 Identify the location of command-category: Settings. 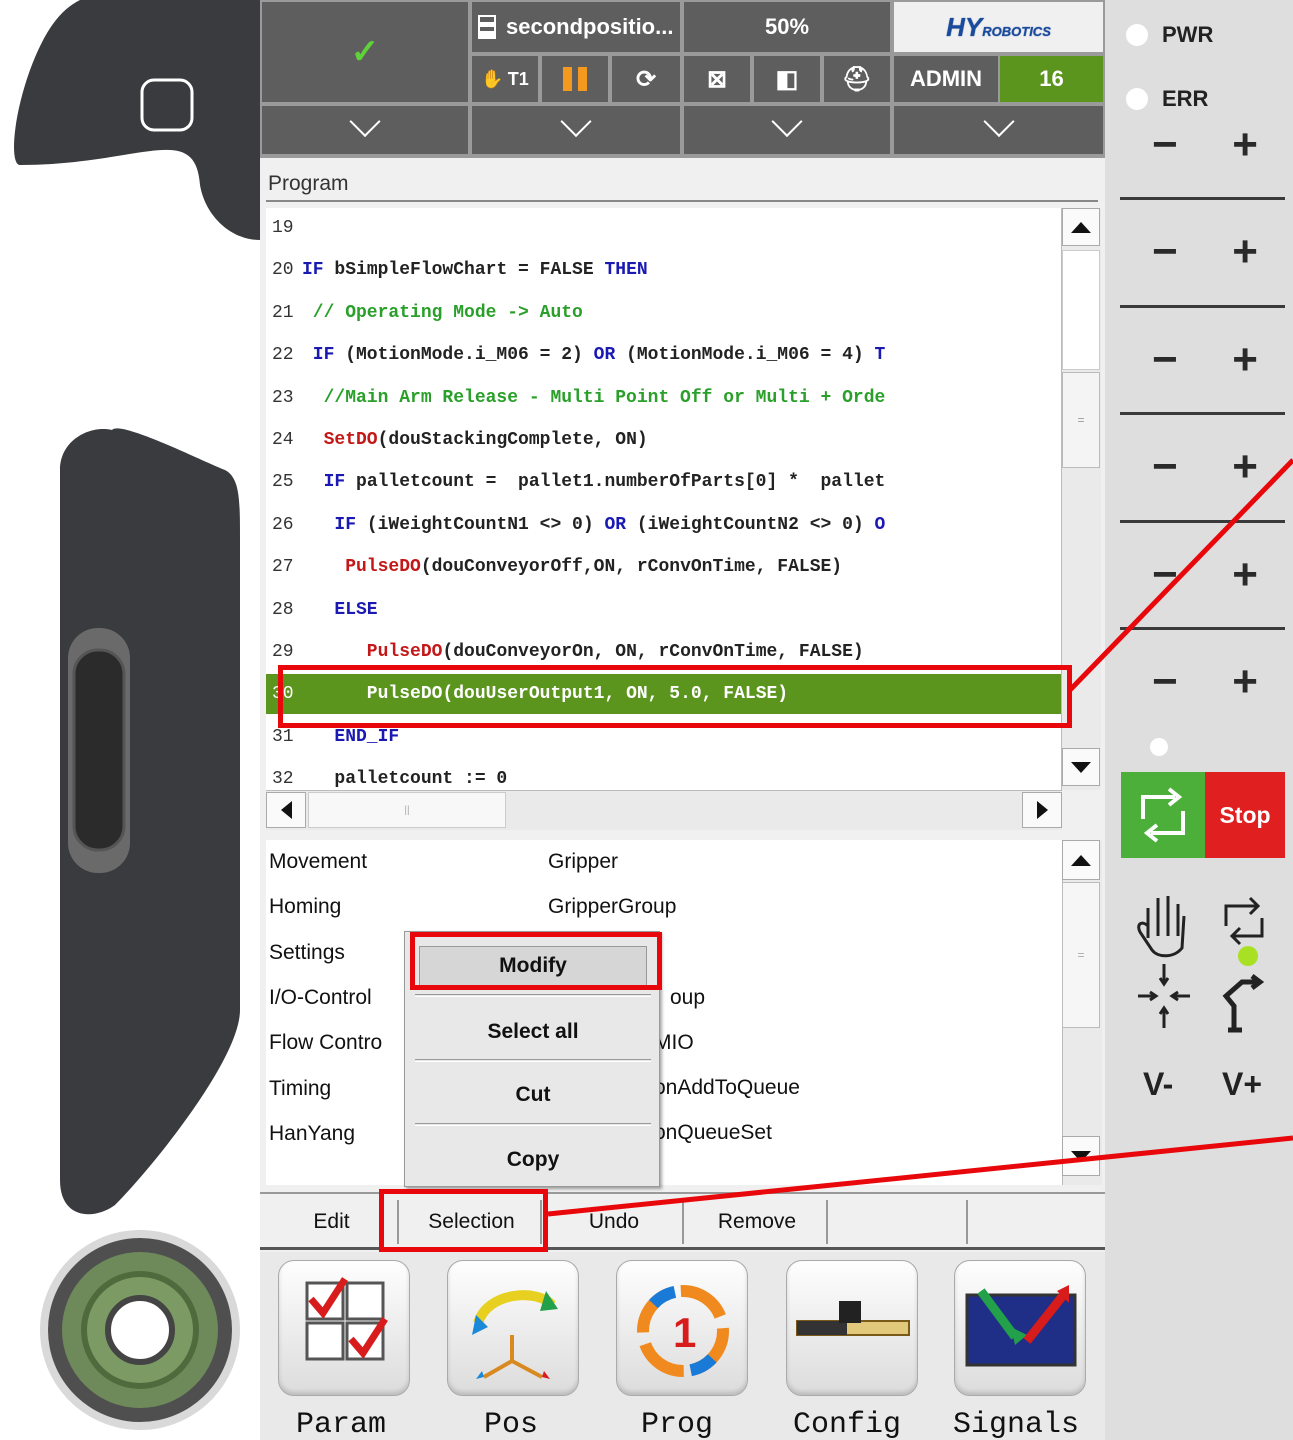
(307, 953).